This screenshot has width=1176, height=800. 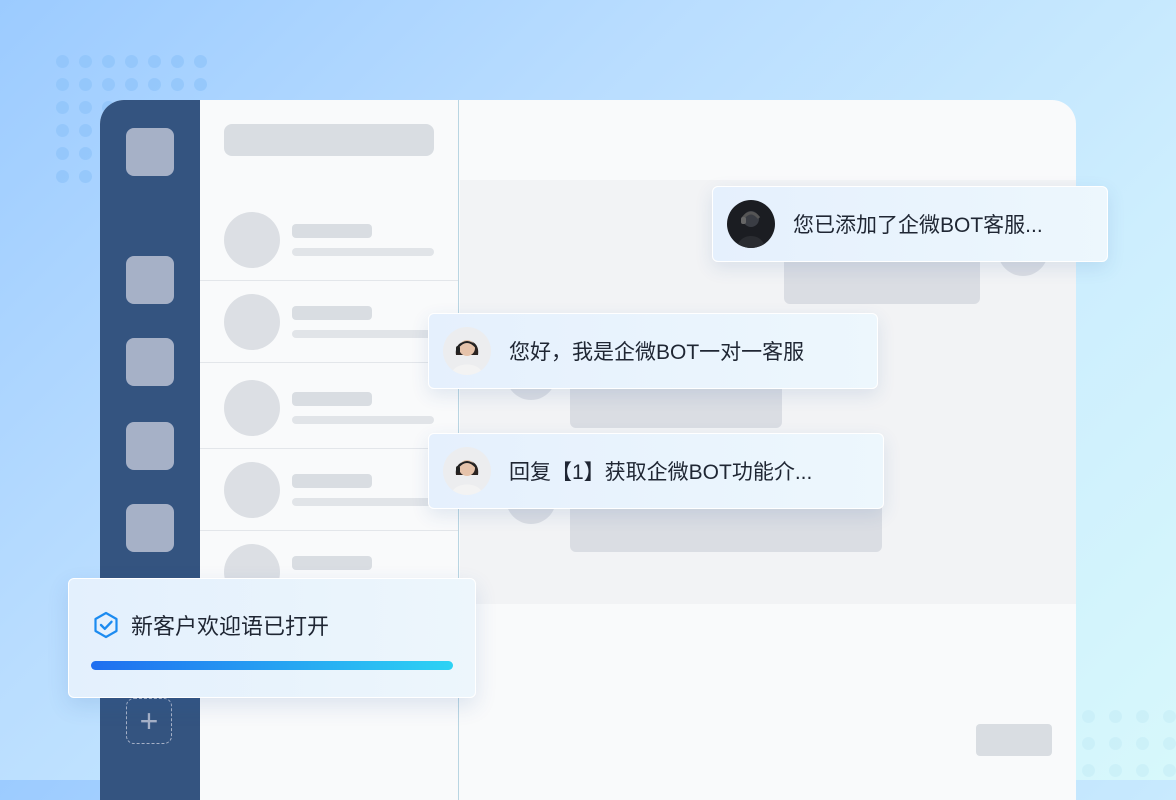 What do you see at coordinates (657, 352) in the screenshot?
I see `message-text: 您好，我是企微BOT一对一客服` at bounding box center [657, 352].